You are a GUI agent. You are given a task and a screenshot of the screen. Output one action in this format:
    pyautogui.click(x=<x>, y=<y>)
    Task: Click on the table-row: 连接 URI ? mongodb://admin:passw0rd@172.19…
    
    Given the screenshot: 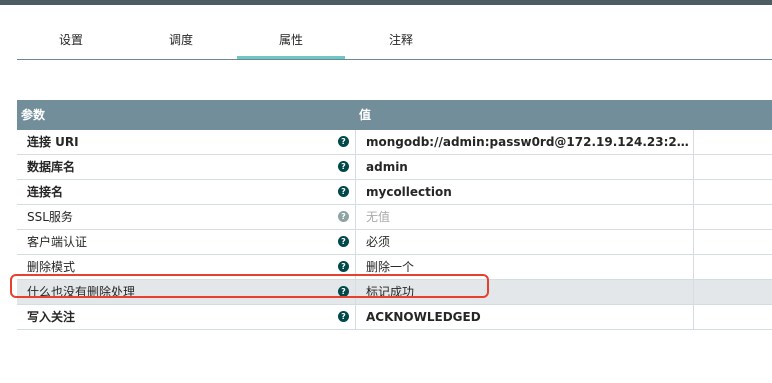 What is the action you would take?
    pyautogui.click(x=394, y=142)
    